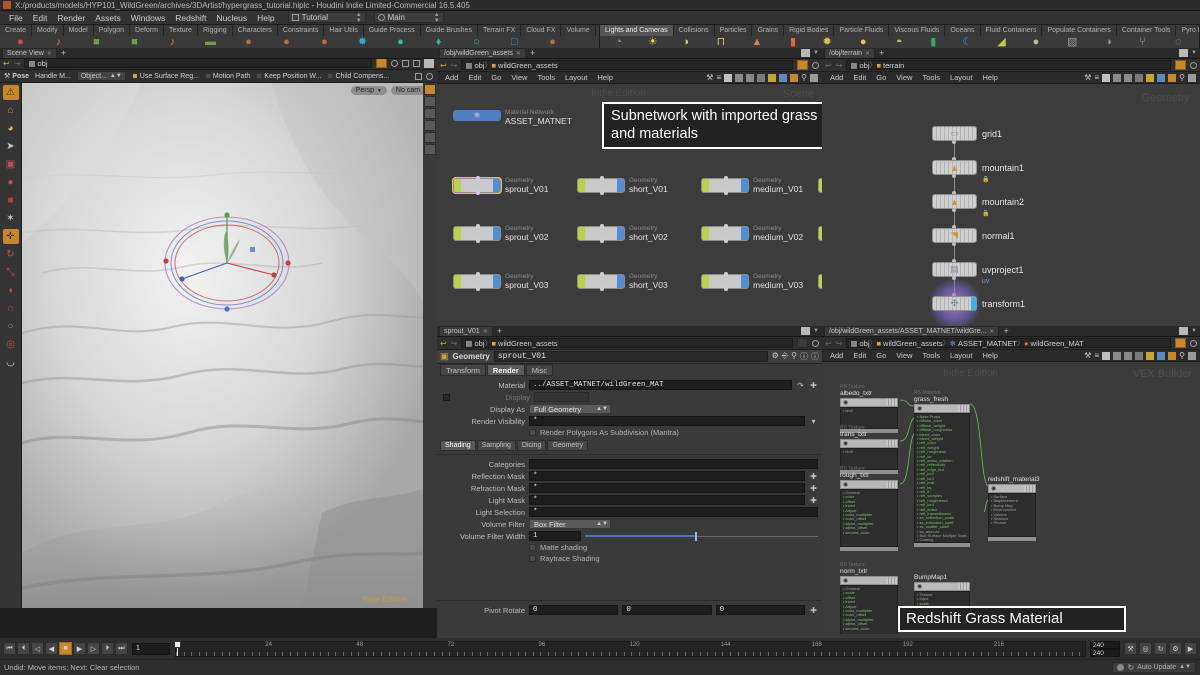  I want to click on color-icon, so click(1172, 77).